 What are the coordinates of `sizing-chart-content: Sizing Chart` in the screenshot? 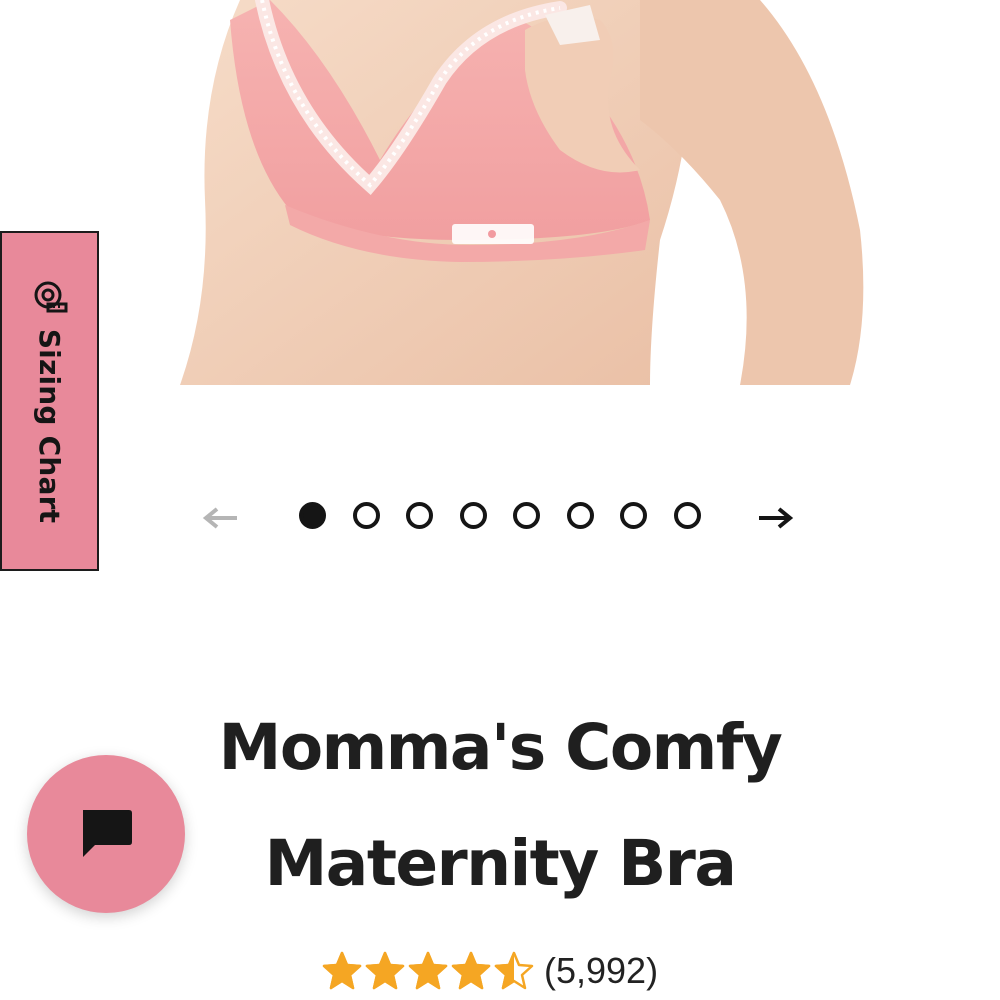 It's located at (50, 401).